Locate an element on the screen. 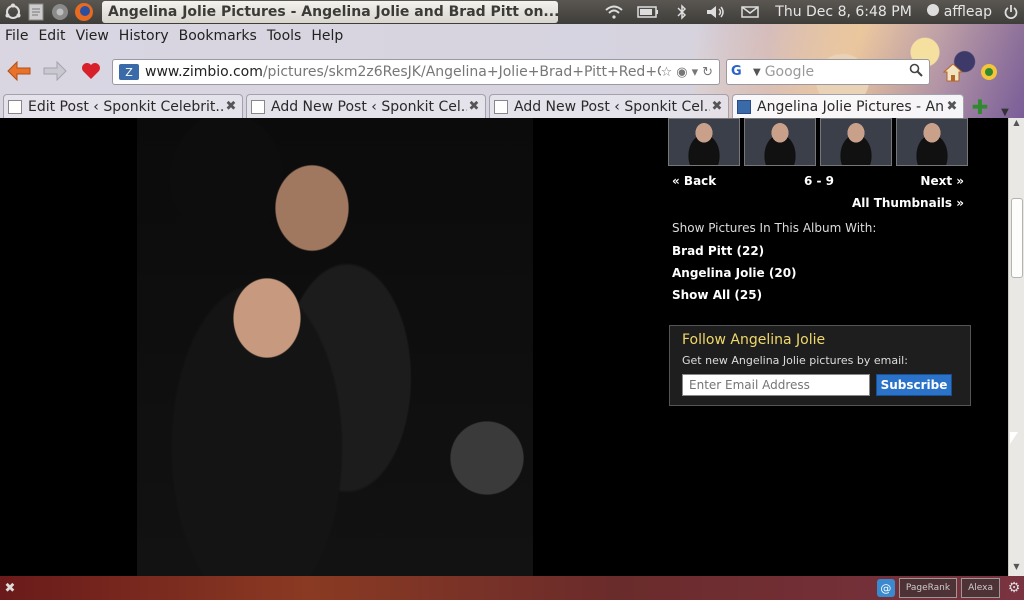 The height and width of the screenshot is (600, 1024). search-icon is located at coordinates (916, 72).